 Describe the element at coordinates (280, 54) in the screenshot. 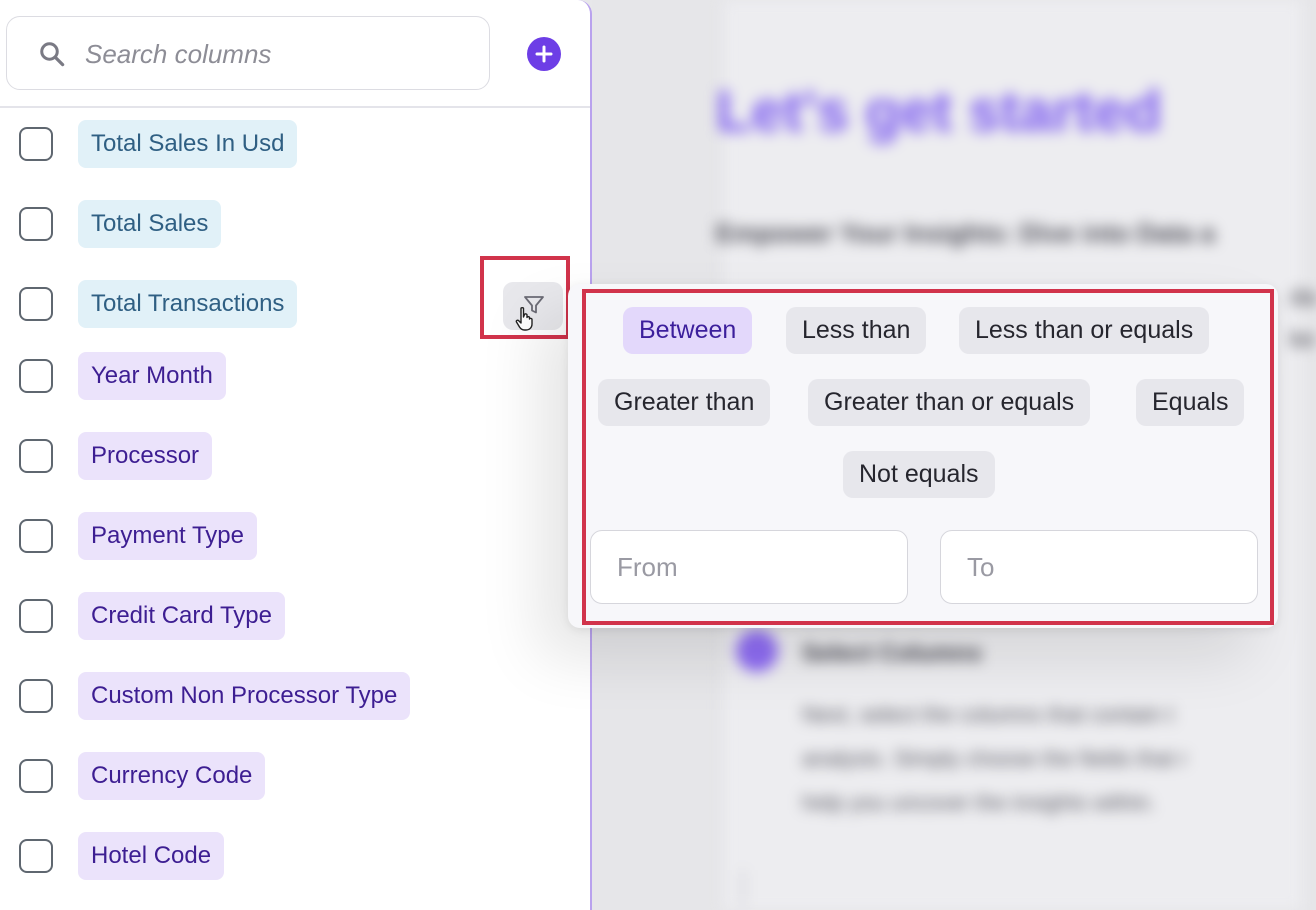

I see `search-input` at that location.